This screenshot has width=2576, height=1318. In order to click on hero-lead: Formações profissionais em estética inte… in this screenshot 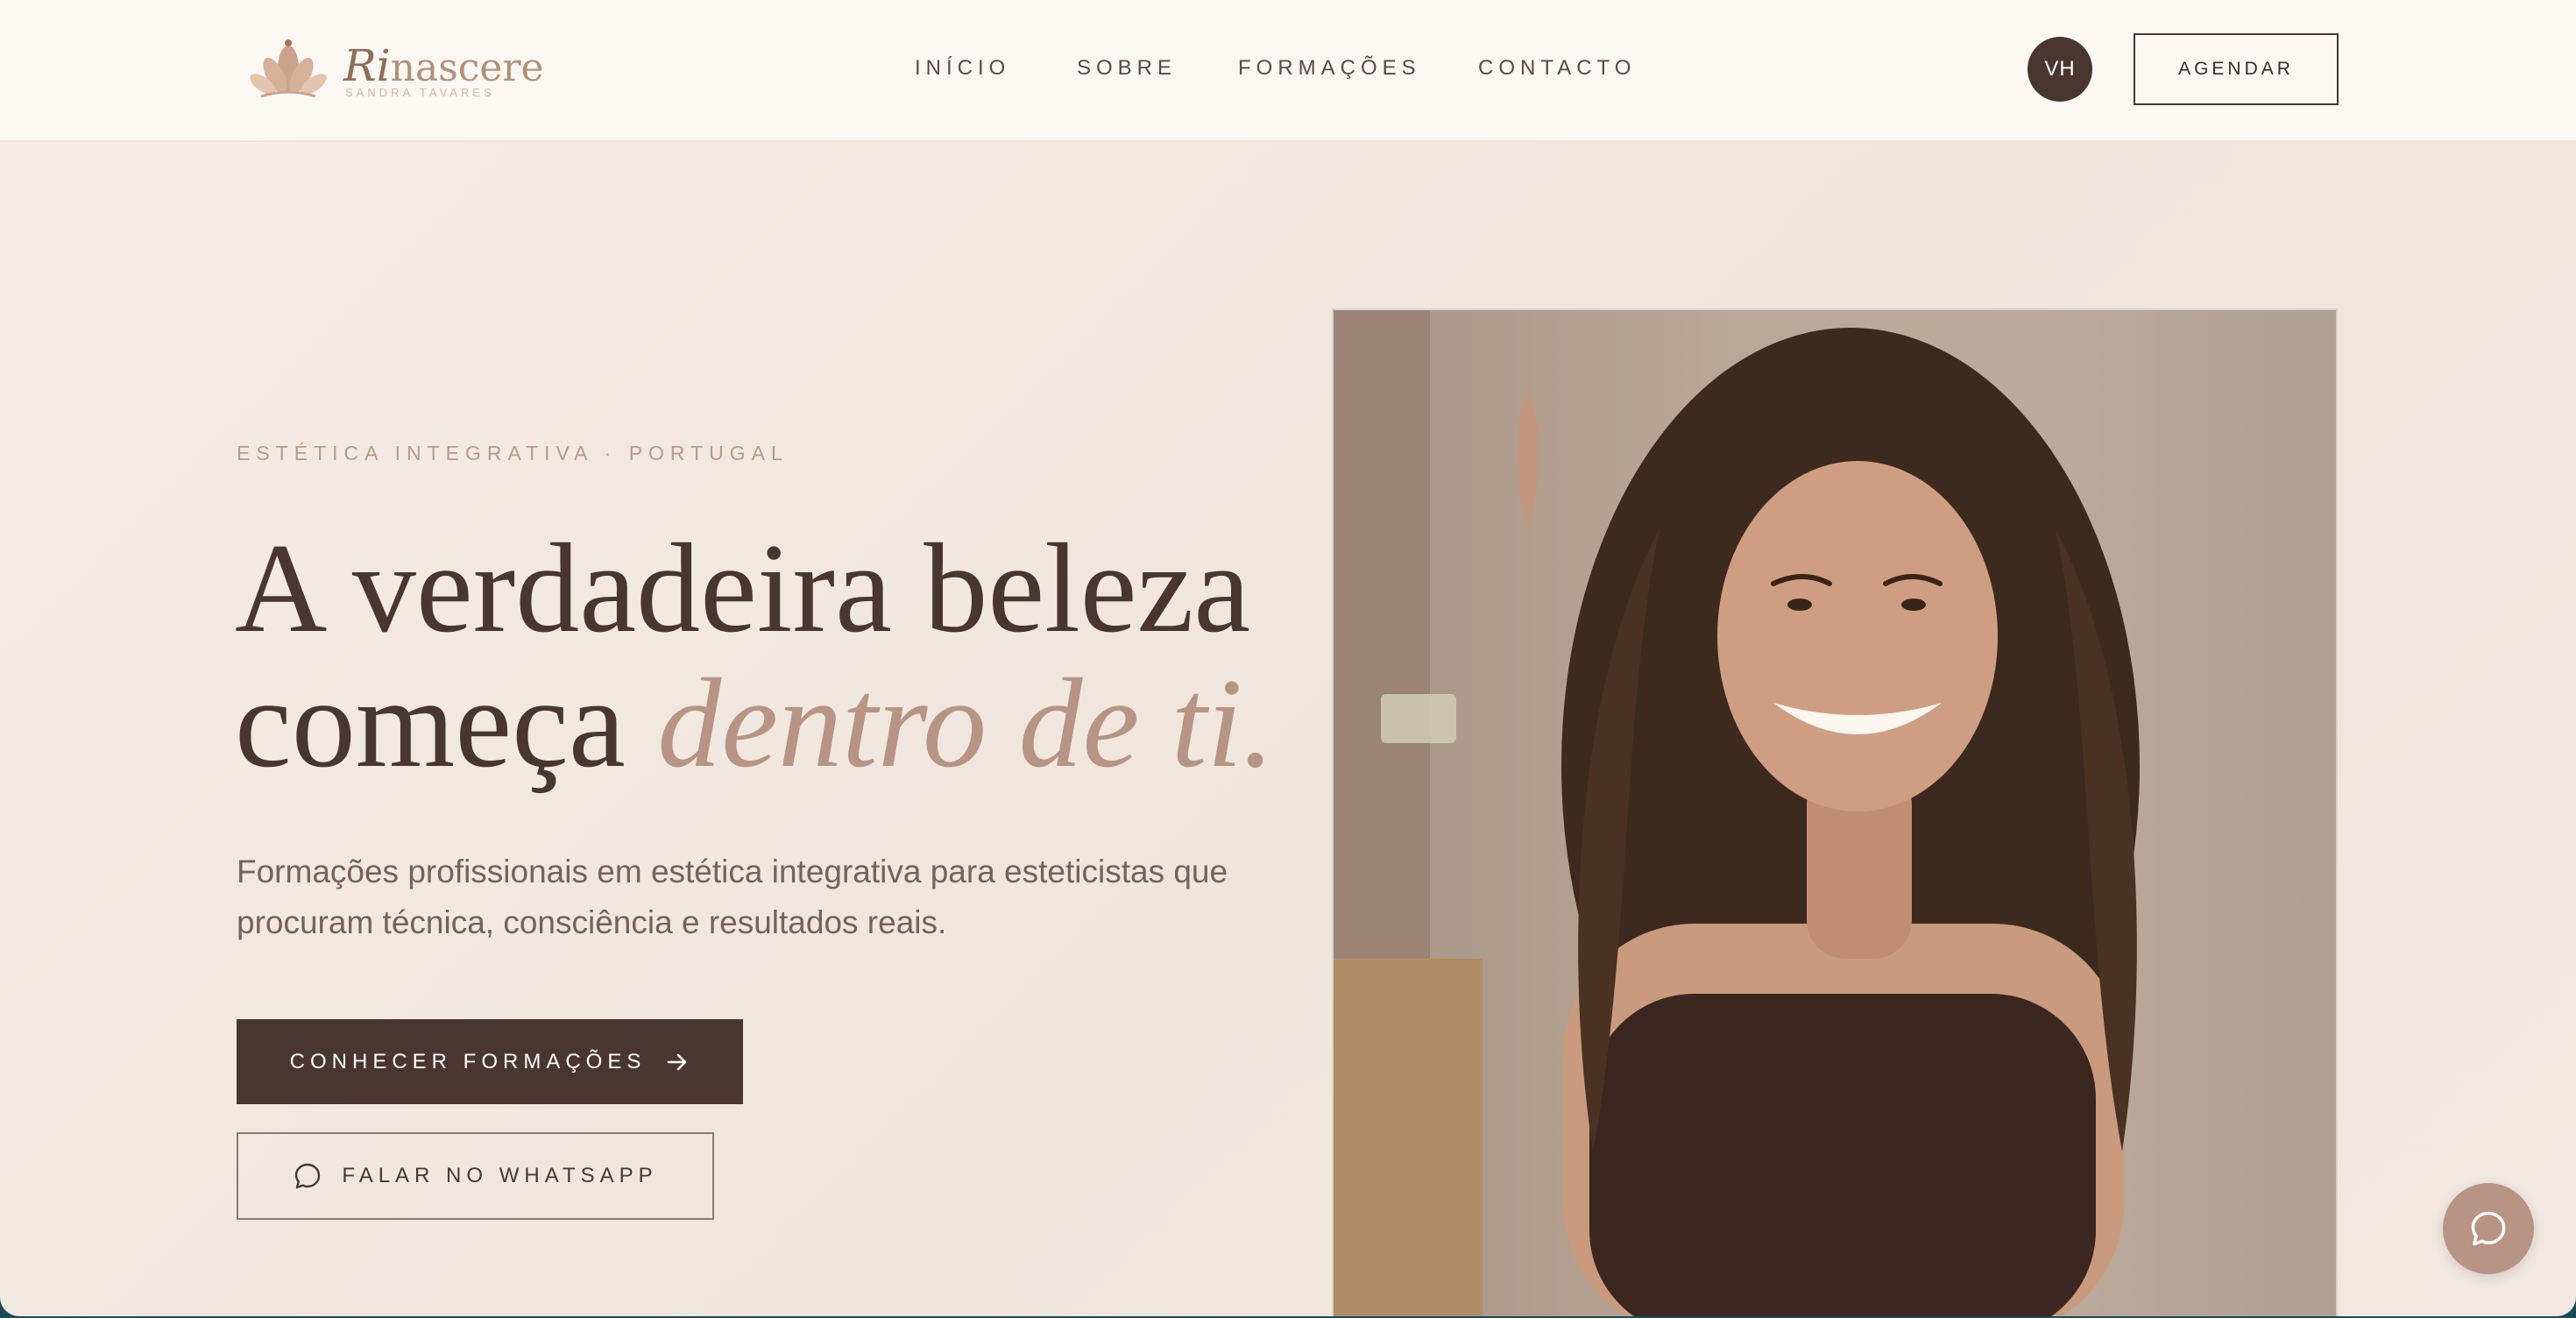, I will do `click(732, 897)`.